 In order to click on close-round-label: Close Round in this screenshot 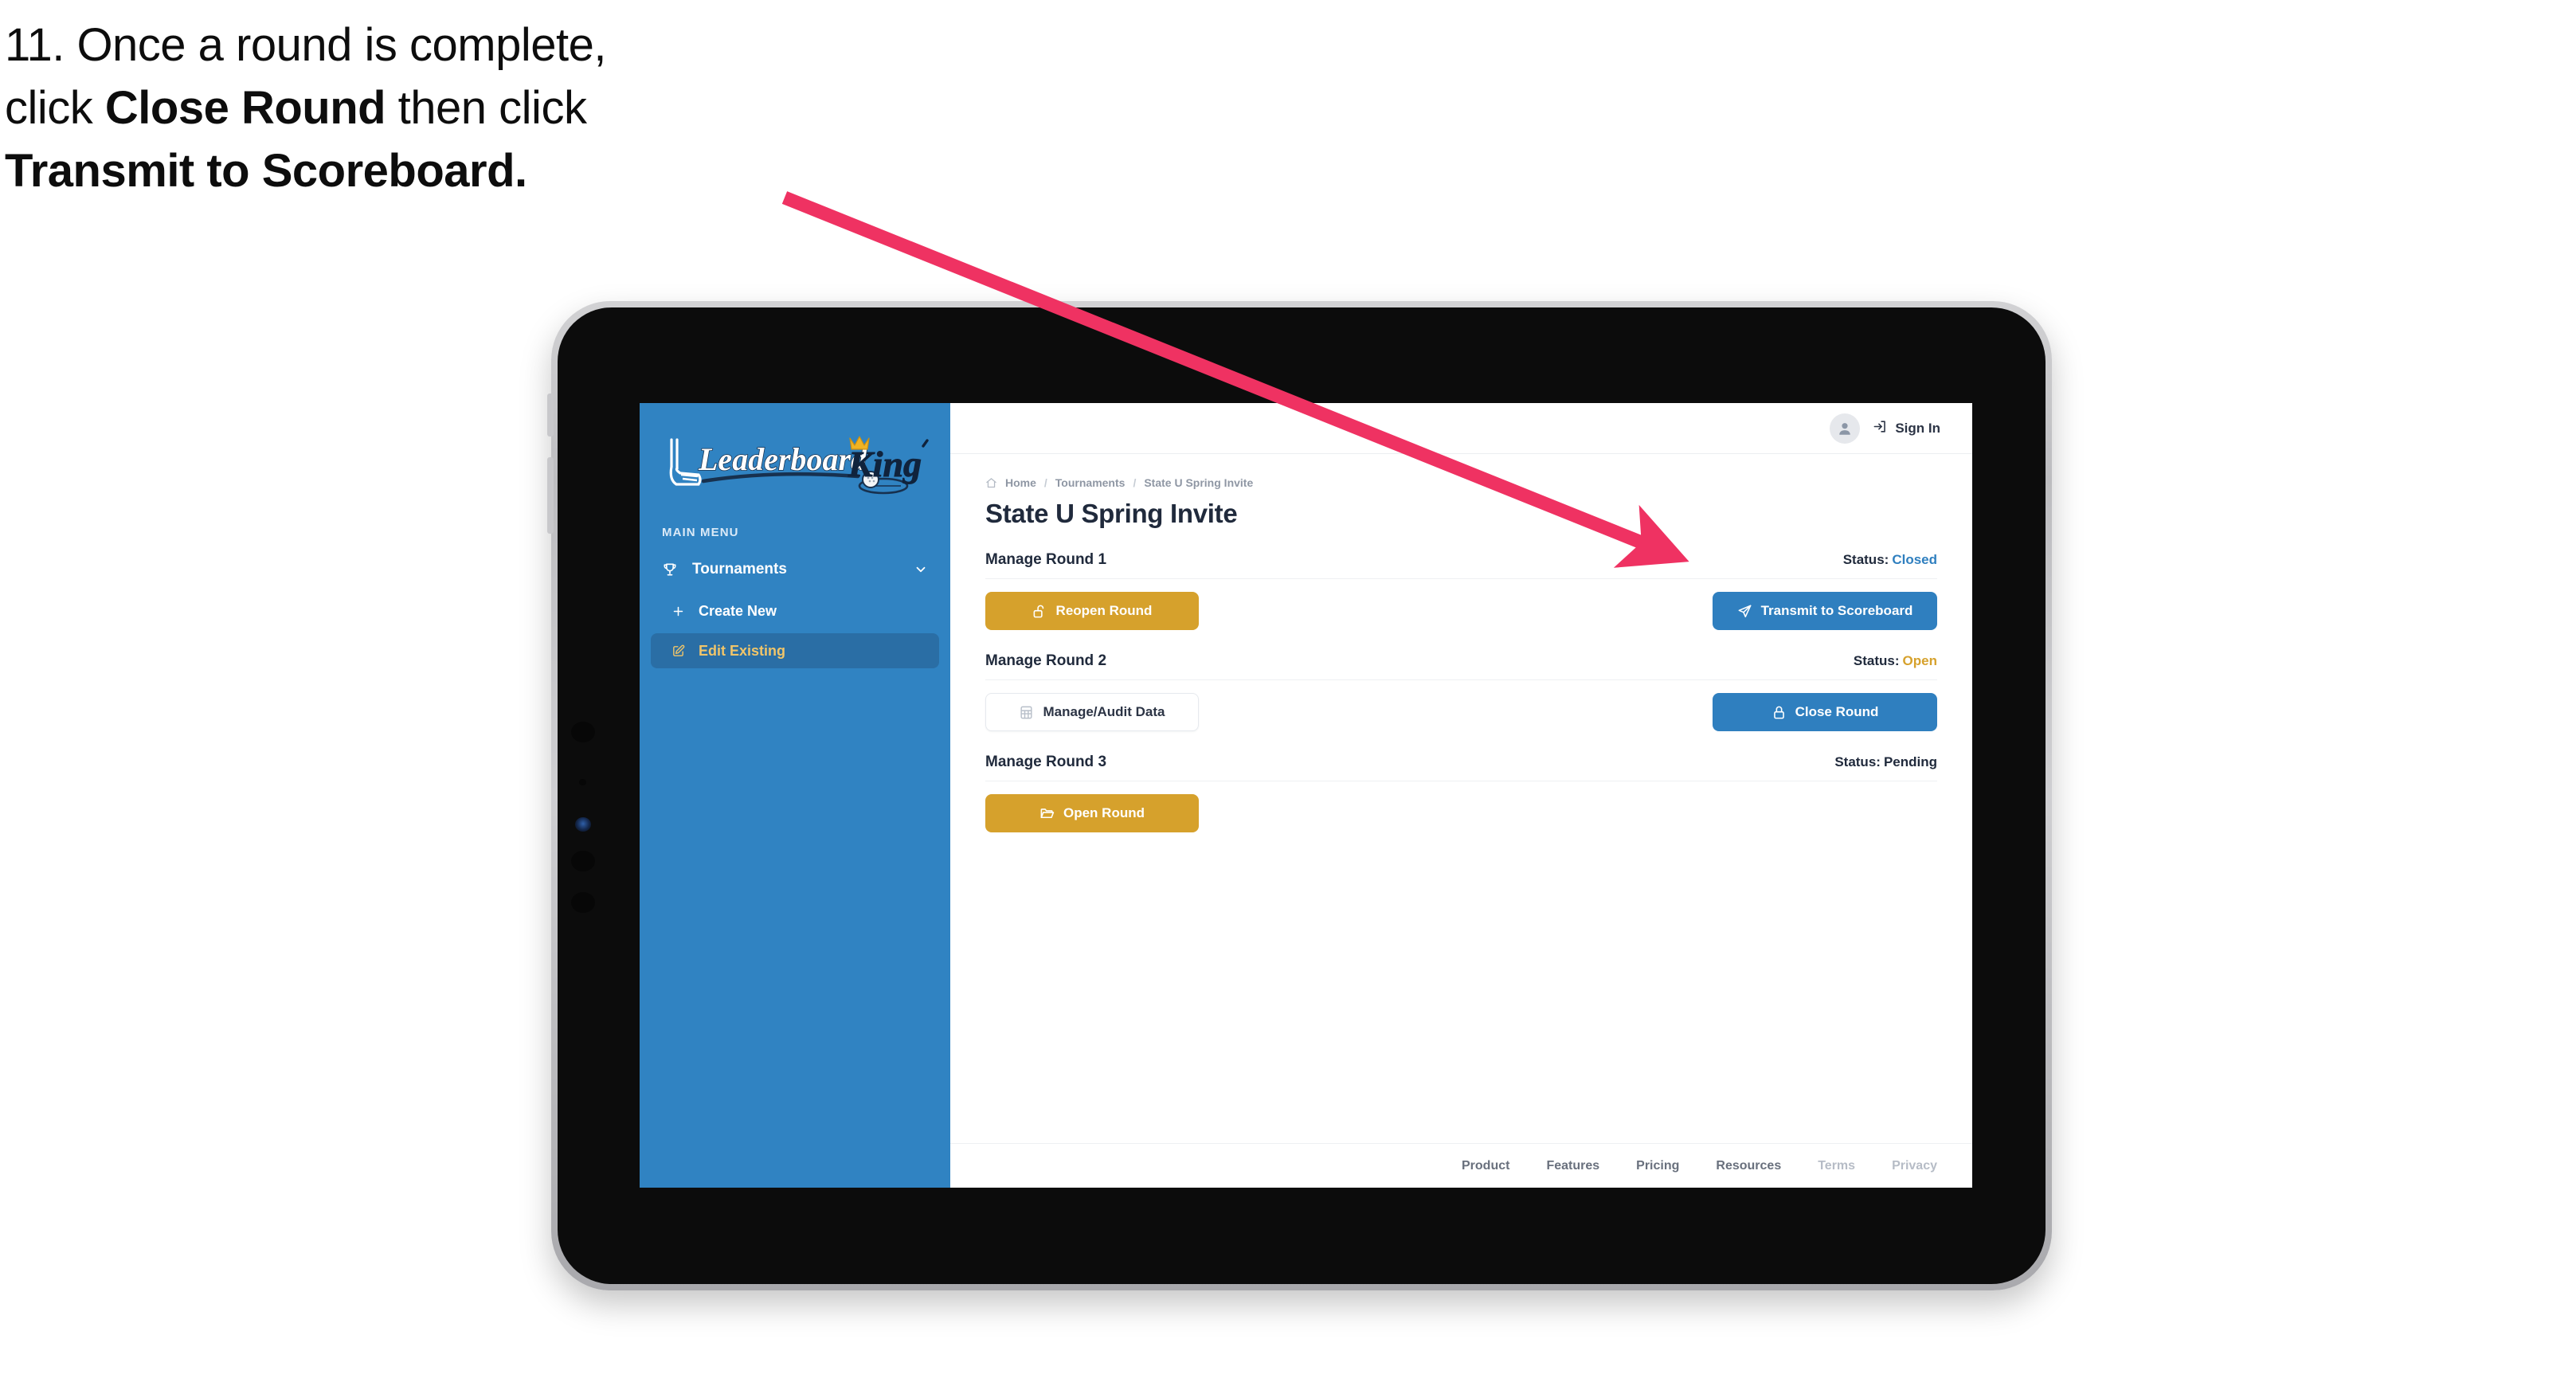, I will do `click(1837, 711)`.